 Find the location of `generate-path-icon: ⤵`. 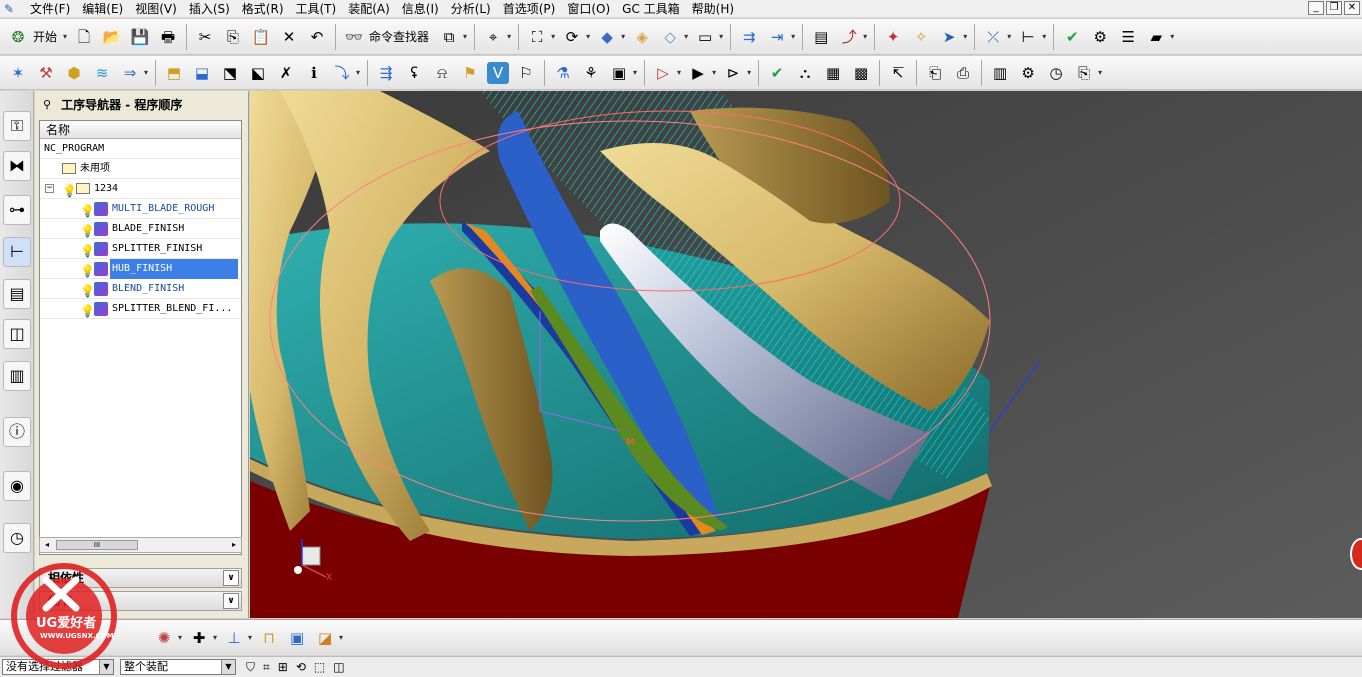

generate-path-icon: ⤵ is located at coordinates (342, 73).